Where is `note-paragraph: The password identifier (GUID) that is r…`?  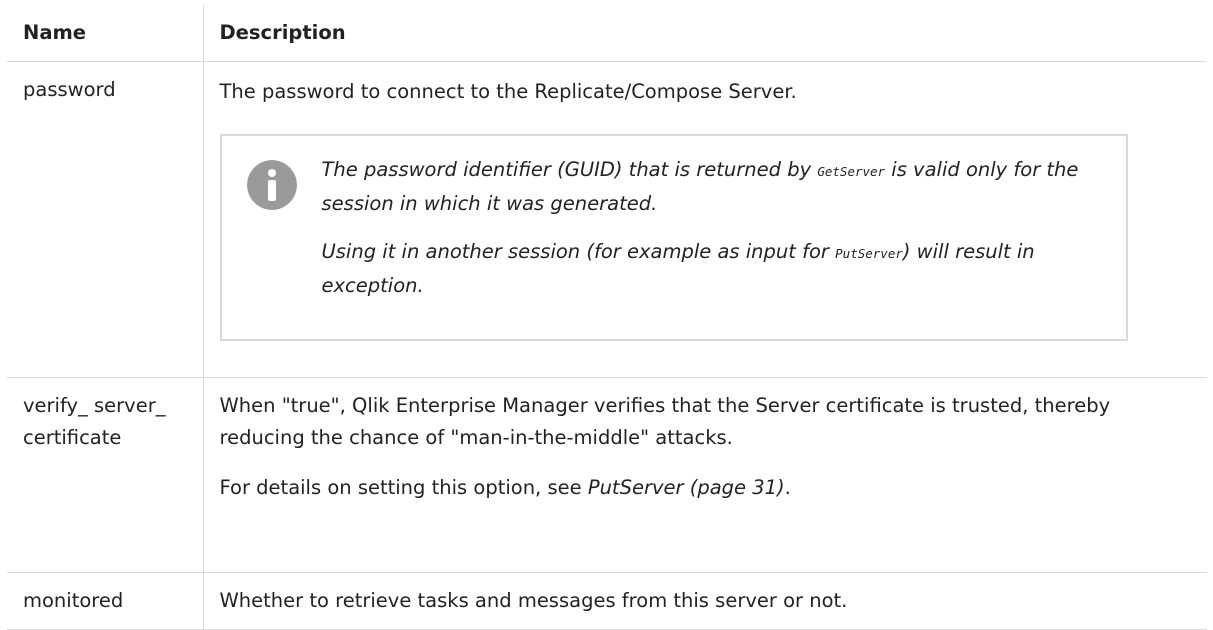
note-paragraph: The password identifier (GUID) that is r… is located at coordinates (704, 187).